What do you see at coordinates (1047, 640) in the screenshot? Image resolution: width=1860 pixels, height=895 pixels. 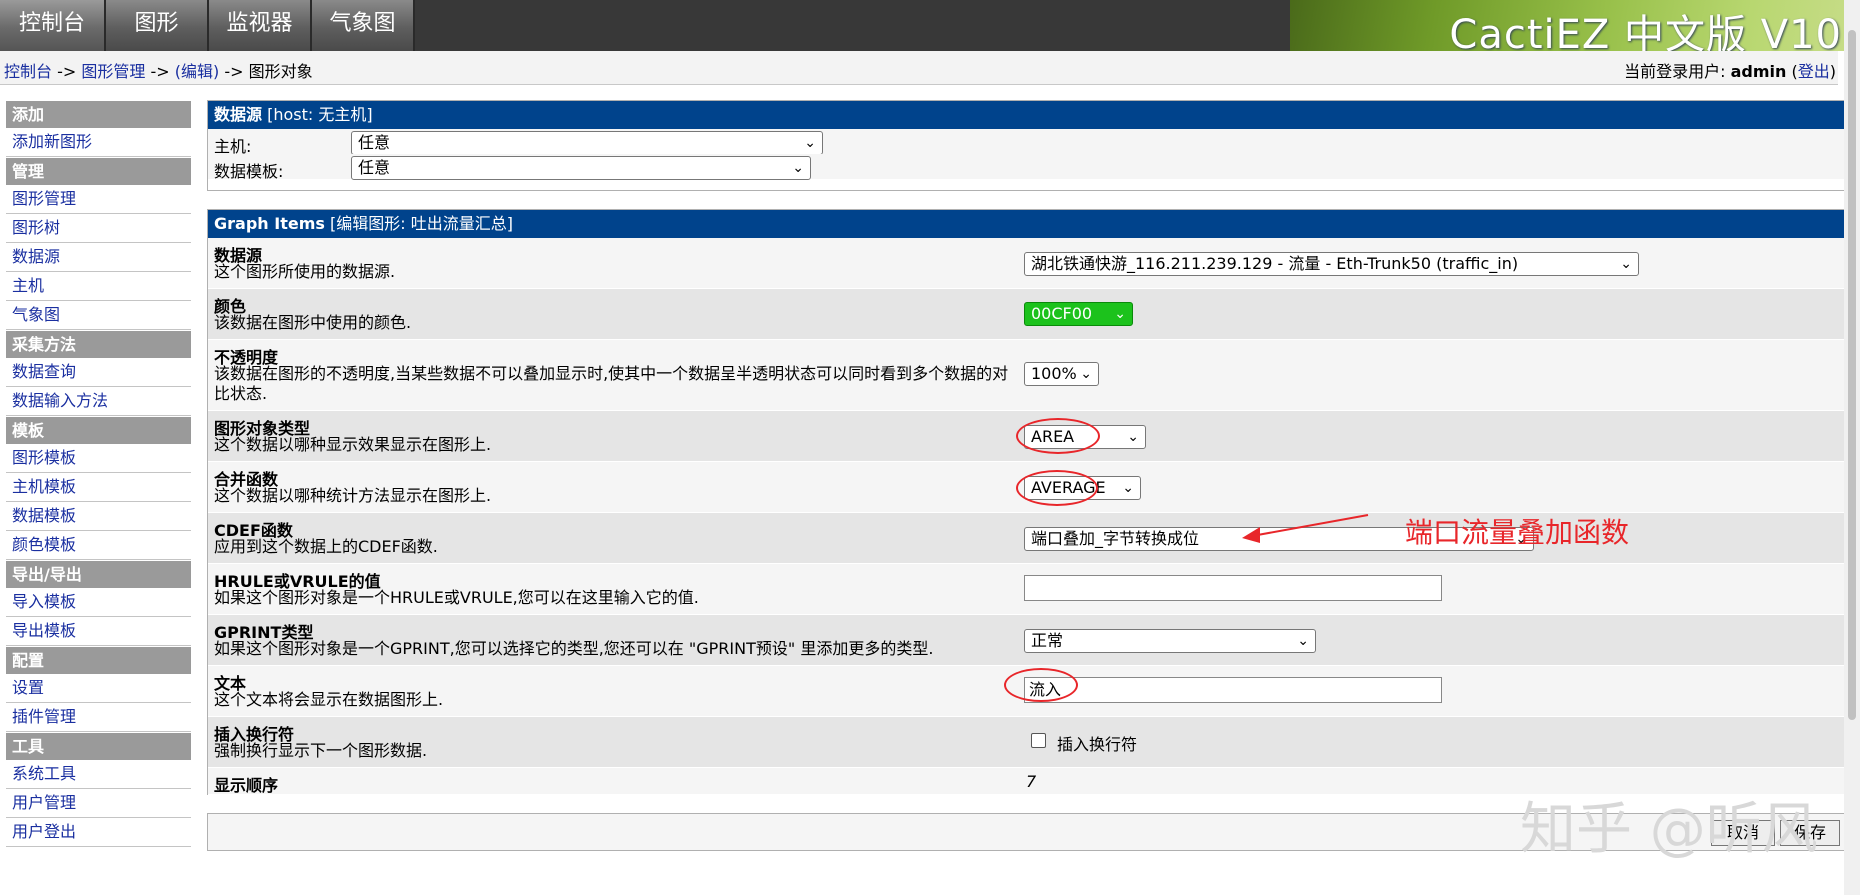 I see `gprint-type-value: 正常` at bounding box center [1047, 640].